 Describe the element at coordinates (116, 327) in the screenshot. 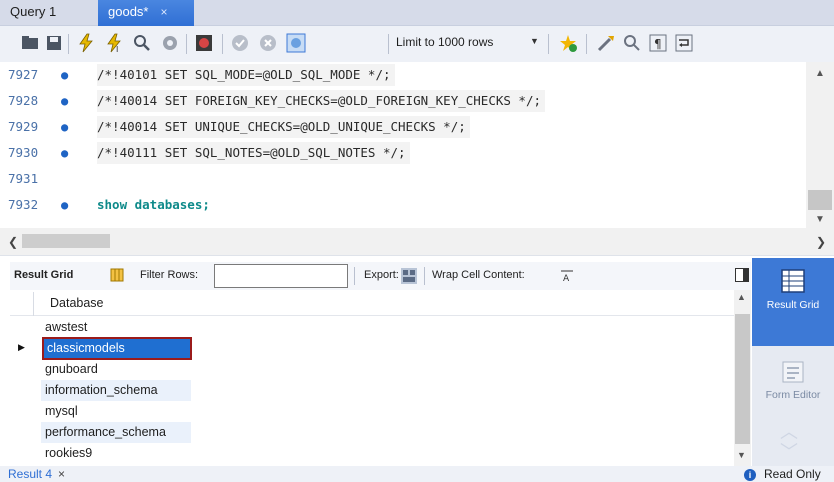

I see `table-cell: awstest` at that location.